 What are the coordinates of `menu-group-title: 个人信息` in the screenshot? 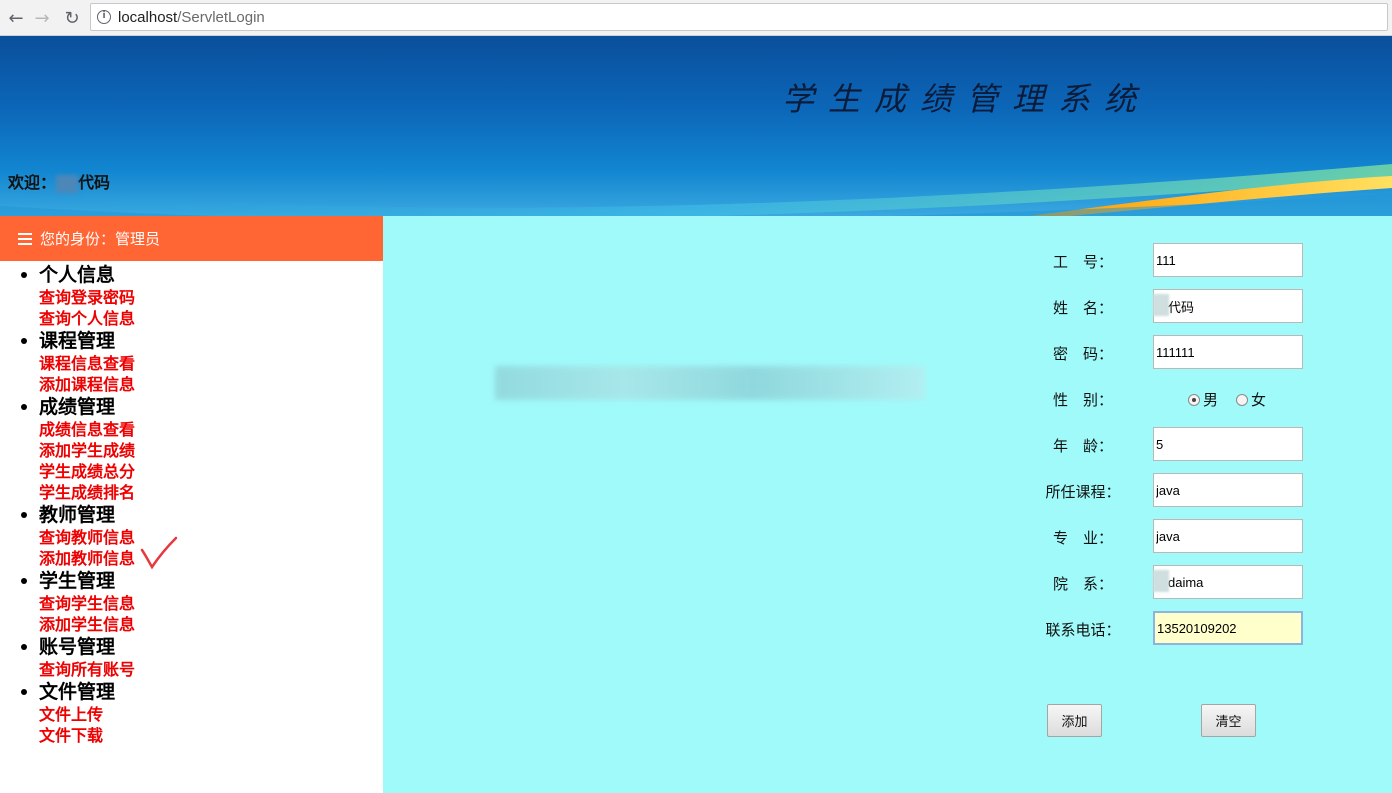 It's located at (77, 275).